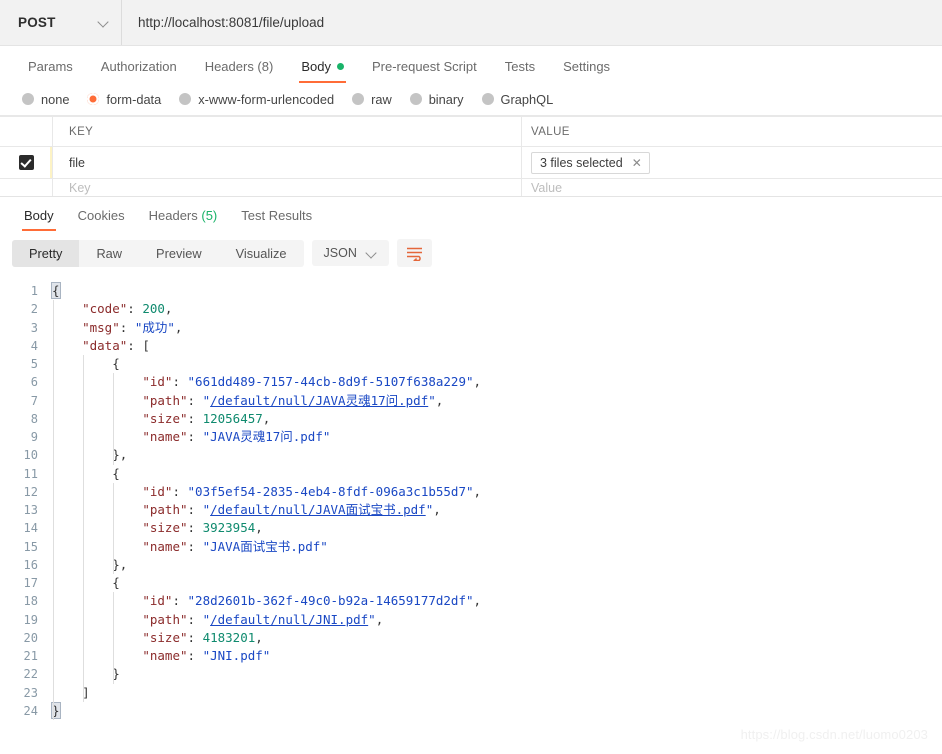 The width and height of the screenshot is (942, 754). What do you see at coordinates (266, 436) in the screenshot?
I see `code-token: "JAVA灵魂17问.pdf"` at bounding box center [266, 436].